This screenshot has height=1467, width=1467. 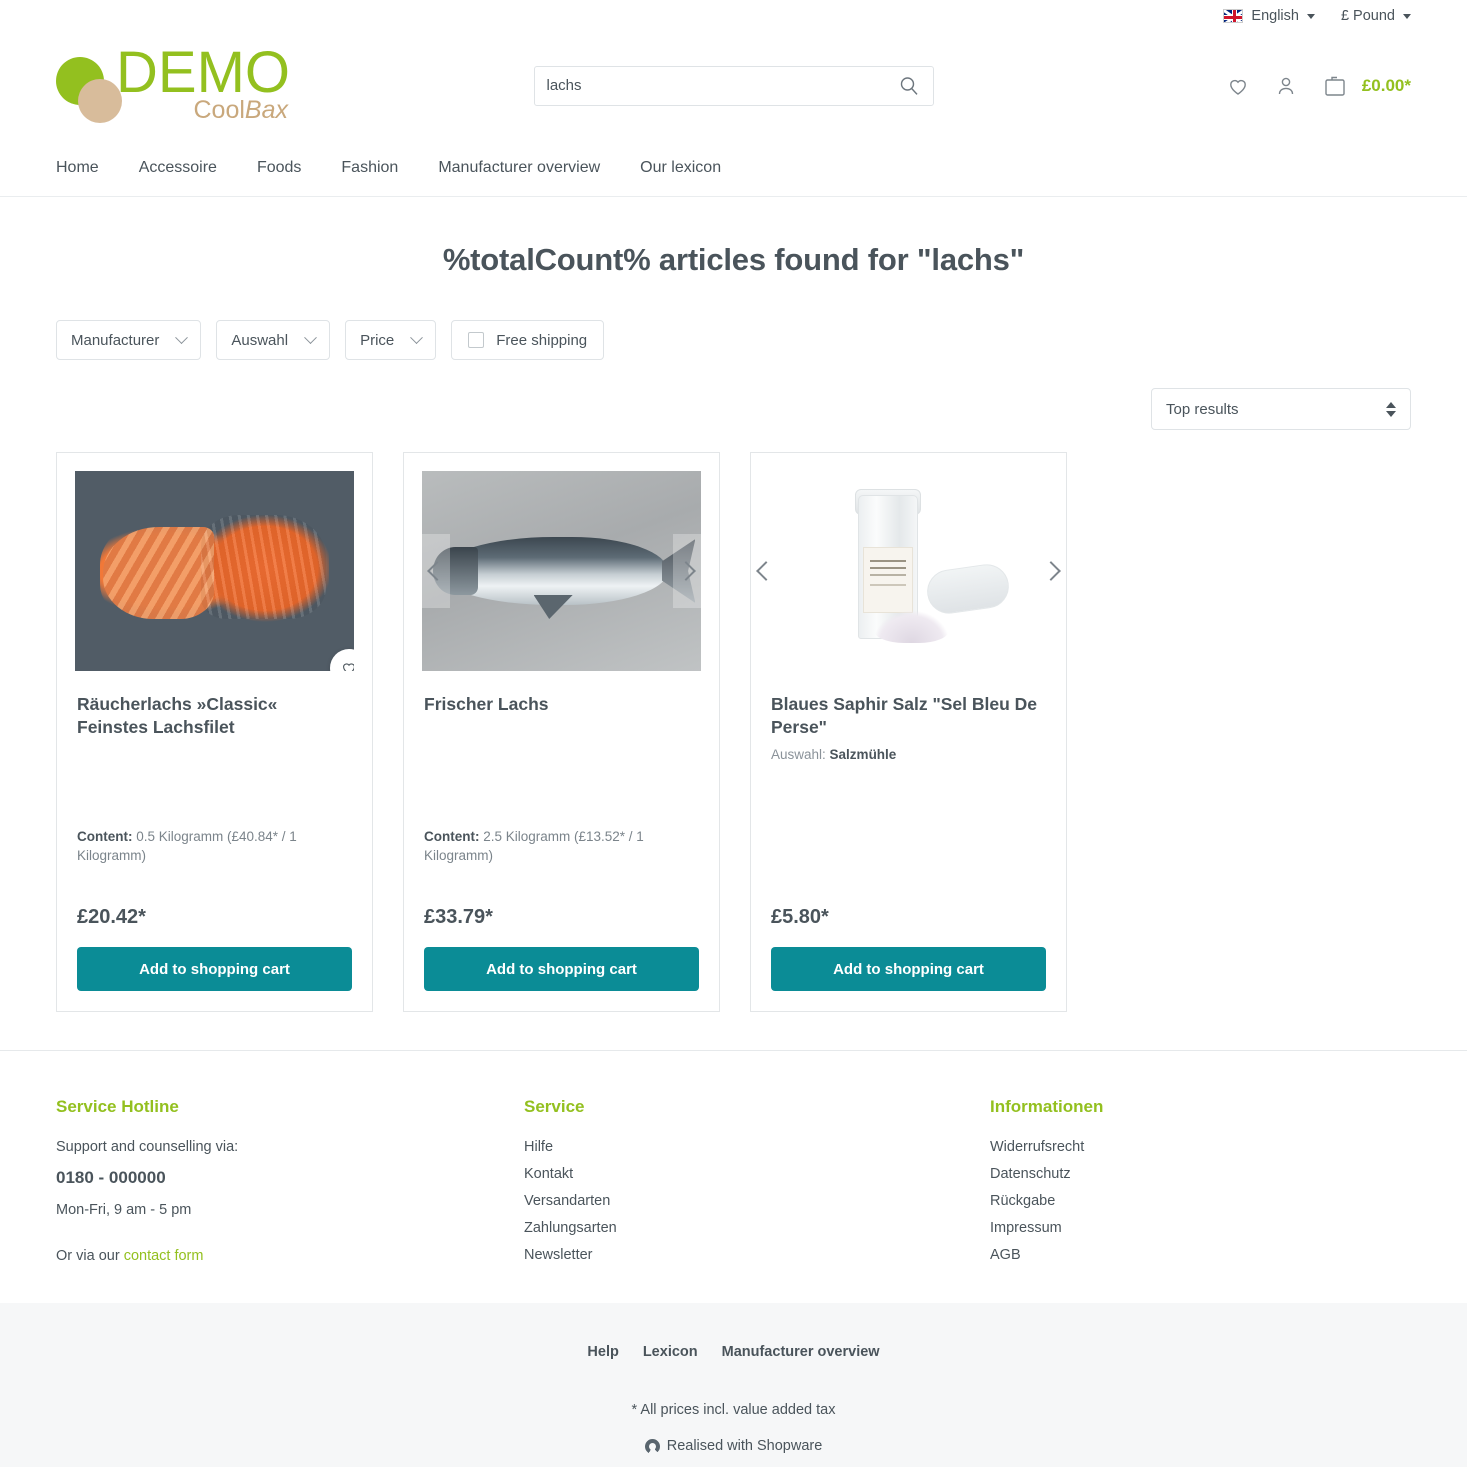 I want to click on nav-item-our-lexicon: Our lexicon, so click(x=680, y=168).